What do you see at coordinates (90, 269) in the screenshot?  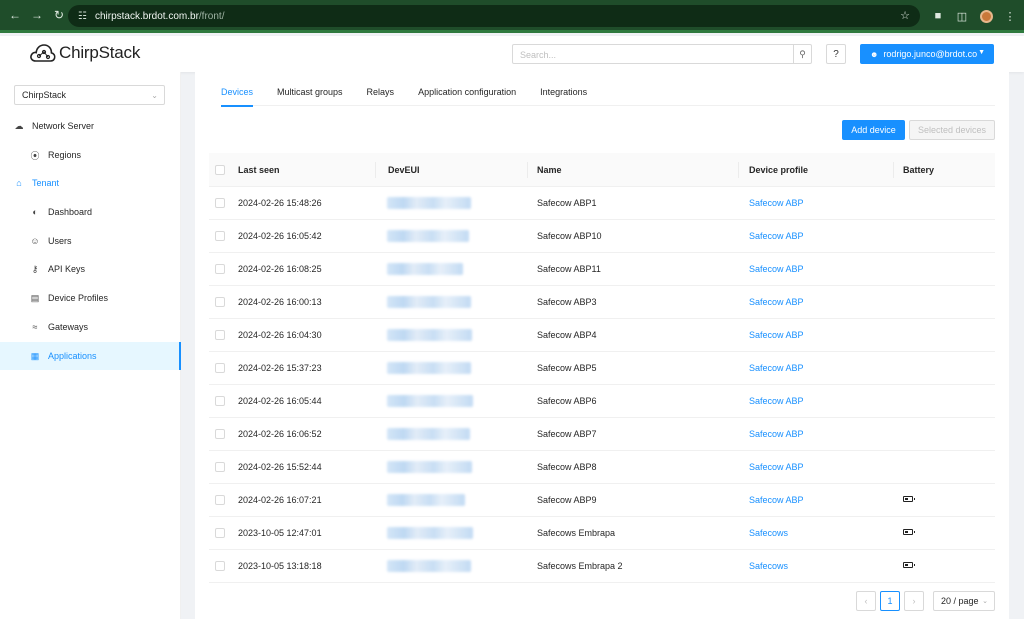 I see `sidebar-item-api-keys: ⚷ API Keys` at bounding box center [90, 269].